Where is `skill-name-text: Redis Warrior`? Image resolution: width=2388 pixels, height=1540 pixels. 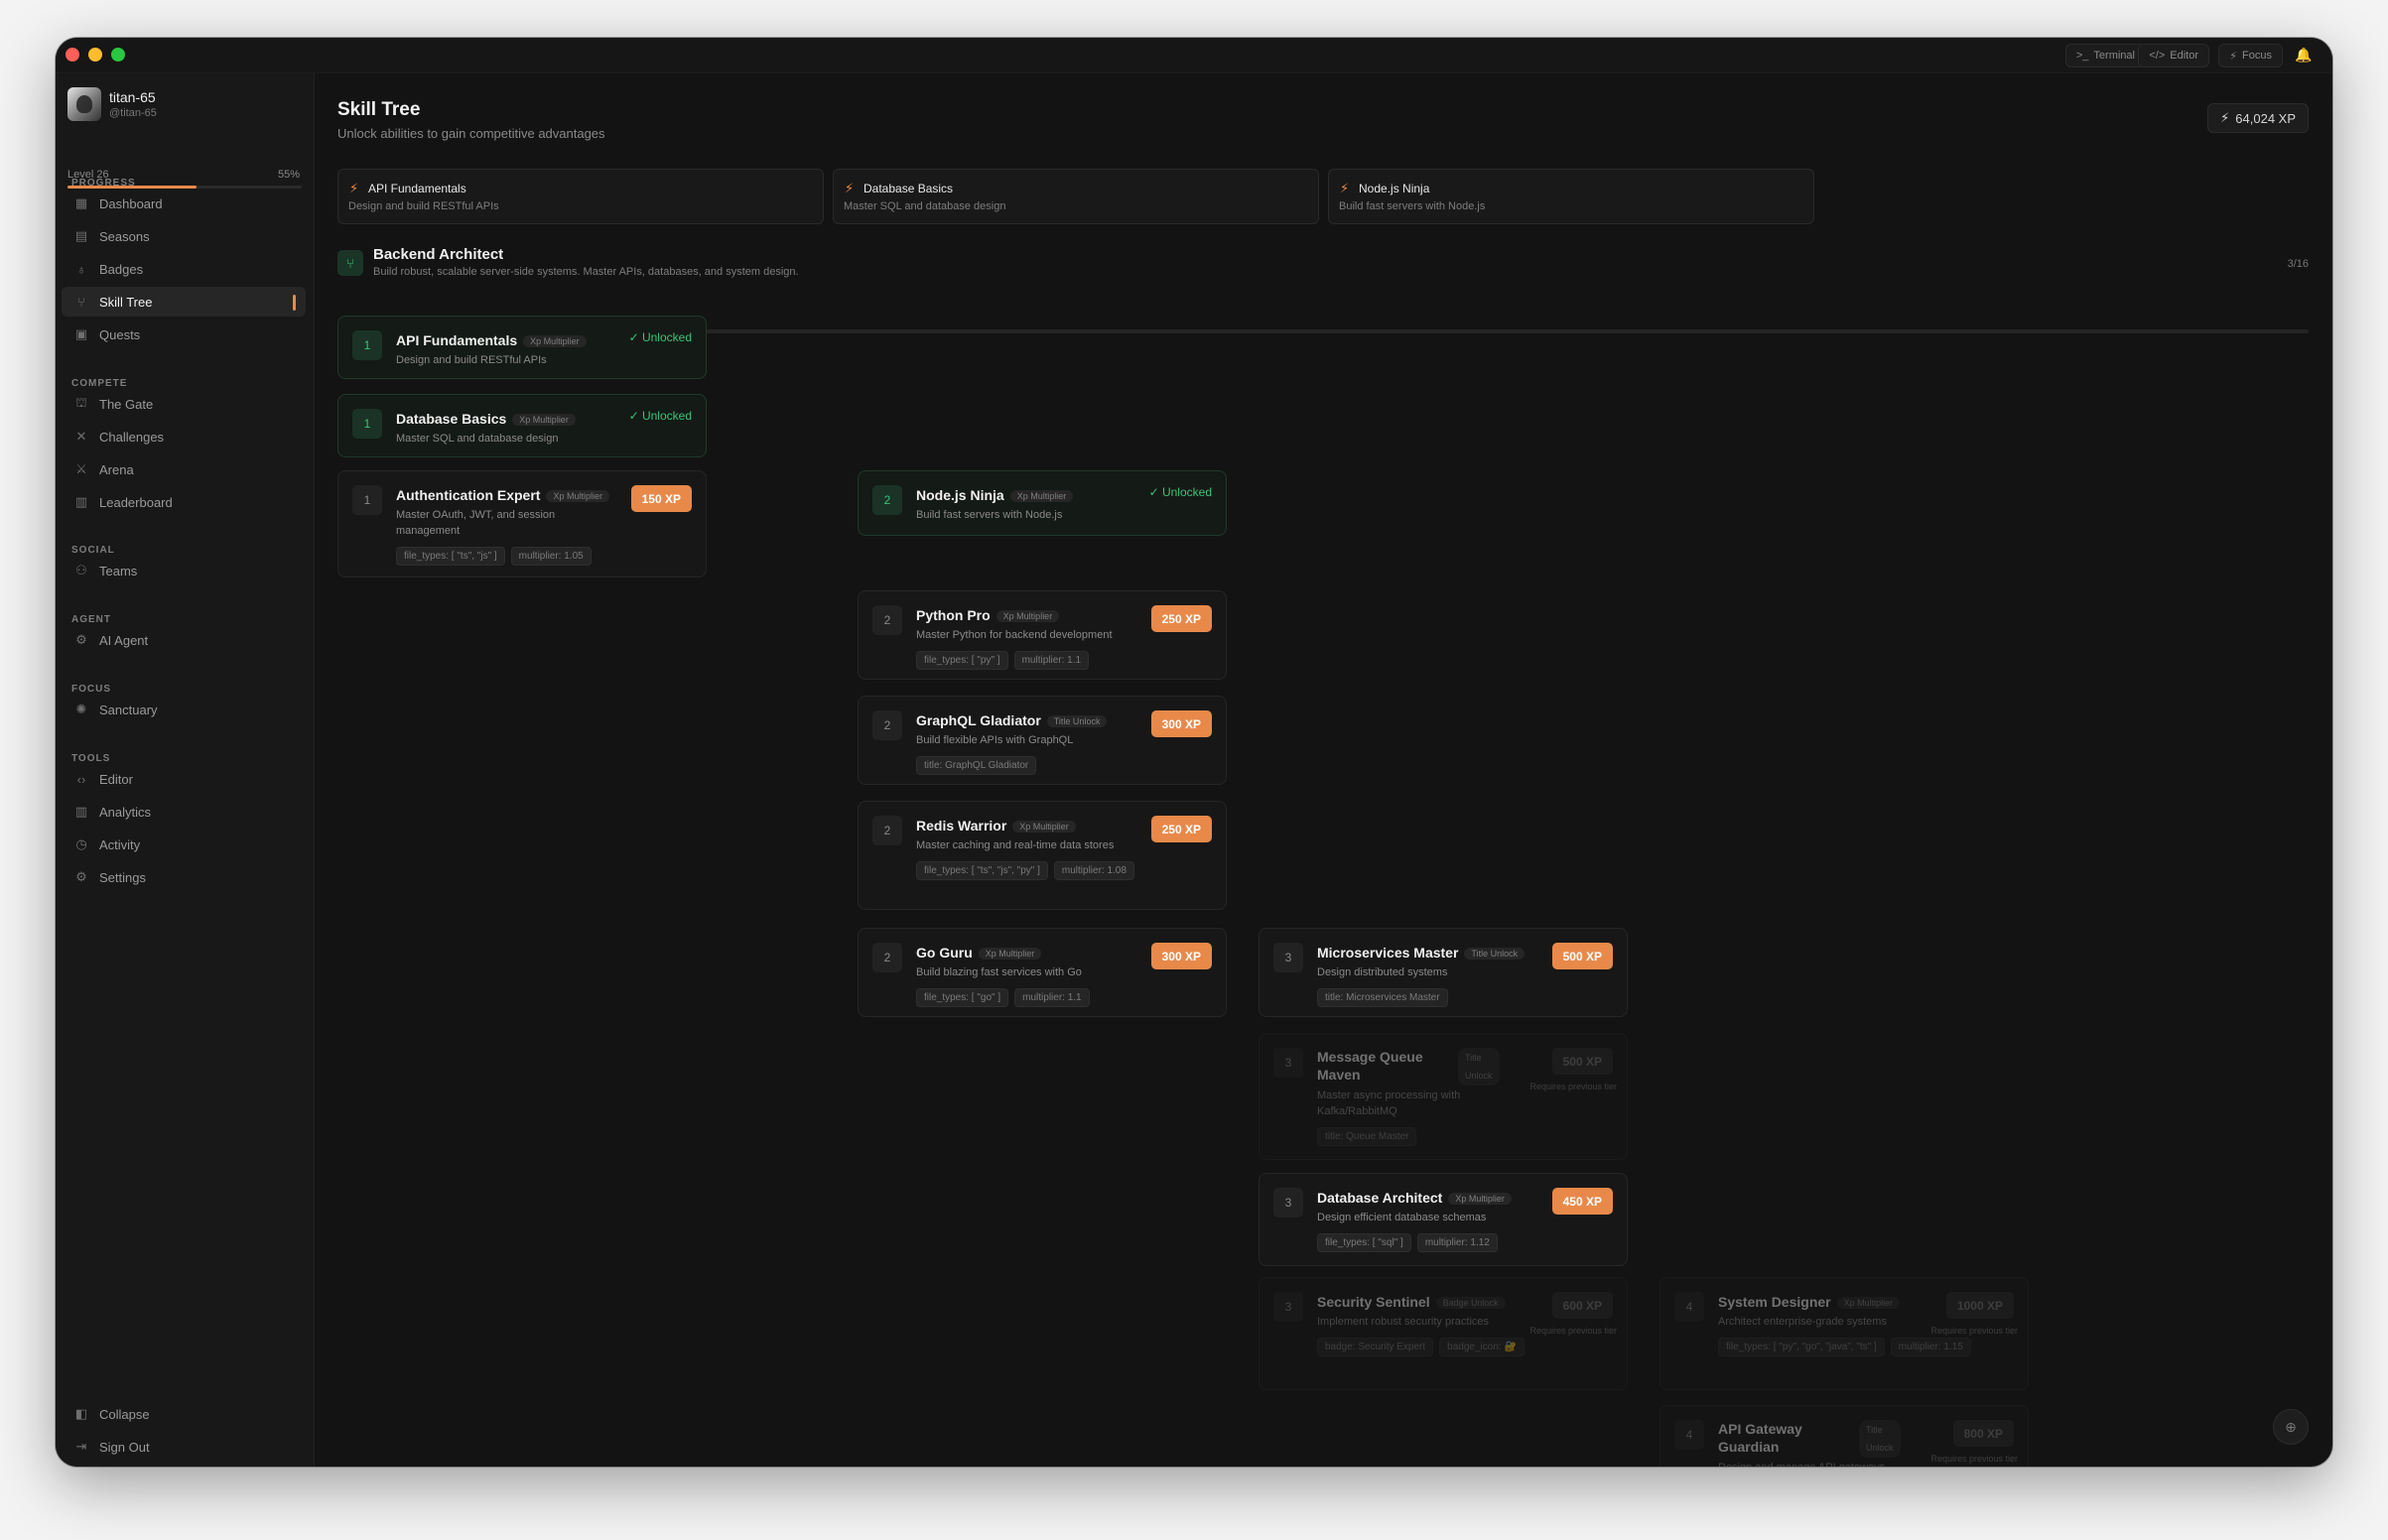
skill-name-text: Redis Warrior is located at coordinates (962, 826).